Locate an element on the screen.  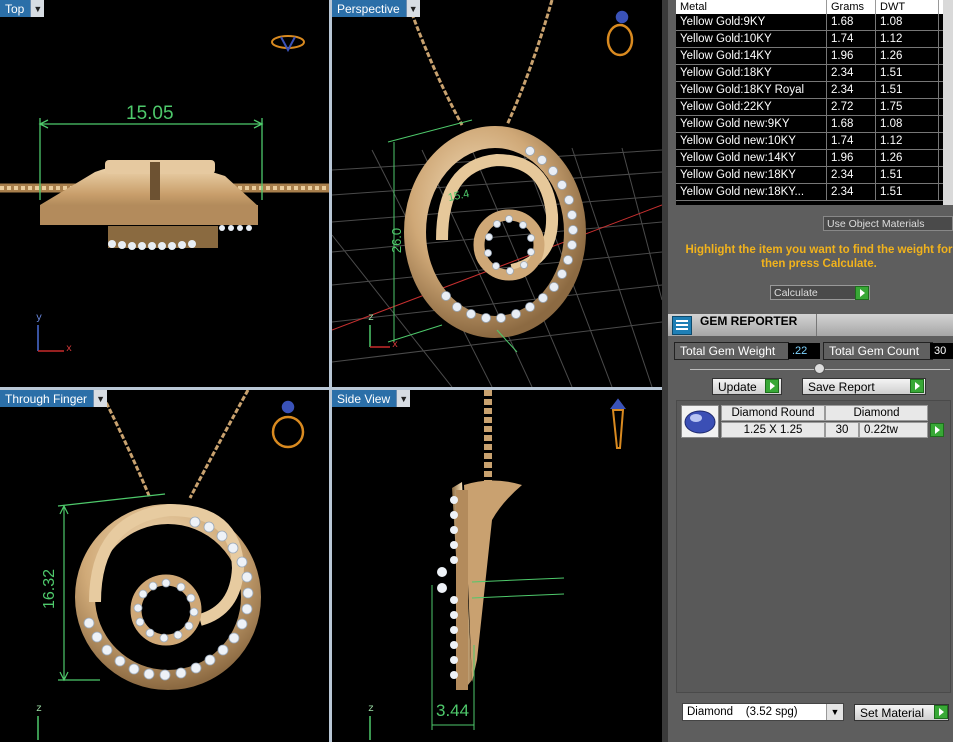
update-go-icon is located at coordinates (772, 386).